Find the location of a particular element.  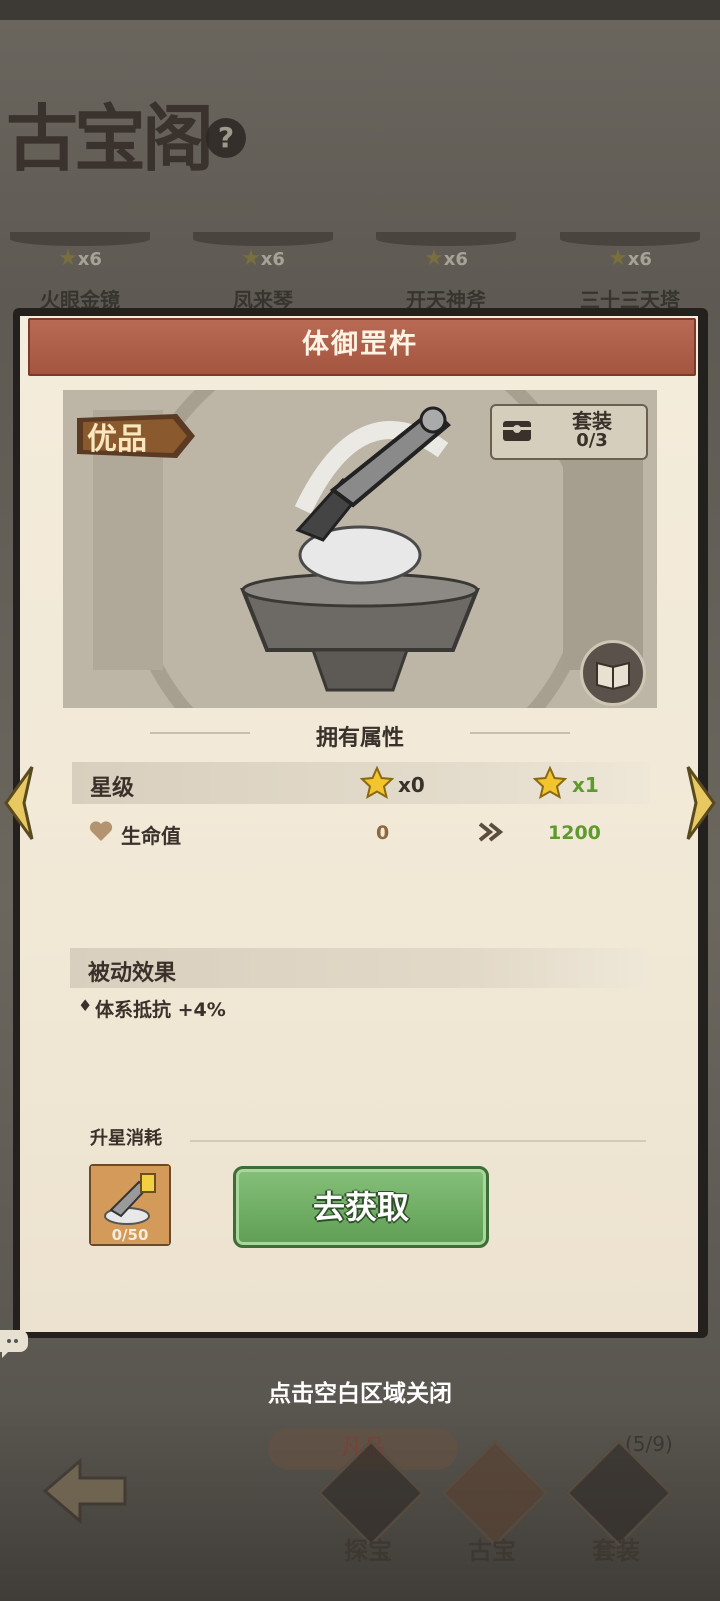

nav-label: 古宝 is located at coordinates (492, 1551).